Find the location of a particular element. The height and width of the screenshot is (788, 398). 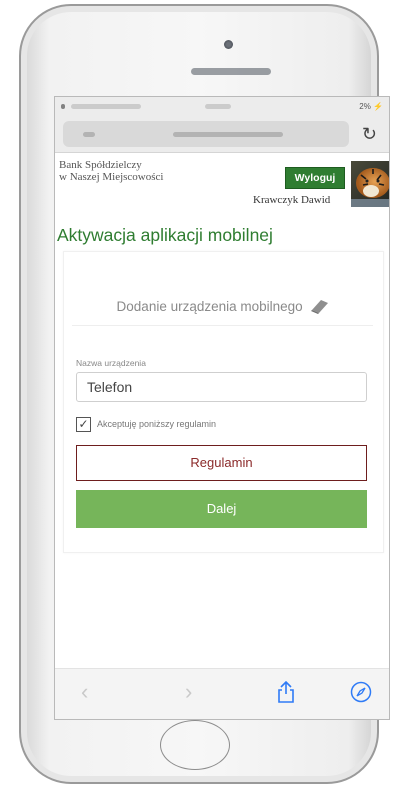

share-icon is located at coordinates (286, 694).